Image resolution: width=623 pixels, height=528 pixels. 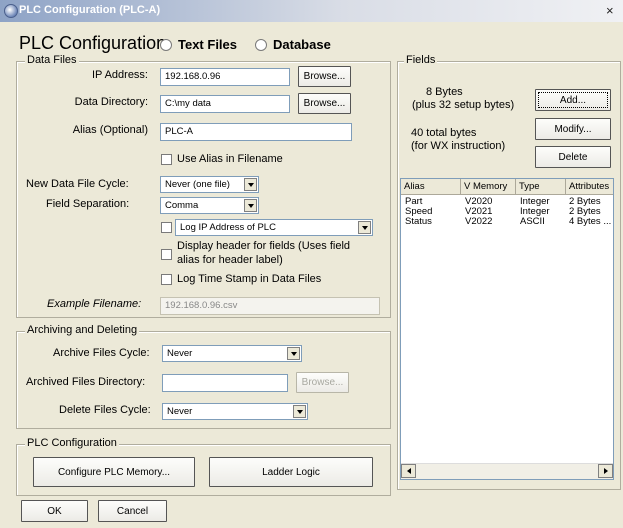 I want to click on radio-database: Database, so click(x=293, y=44).